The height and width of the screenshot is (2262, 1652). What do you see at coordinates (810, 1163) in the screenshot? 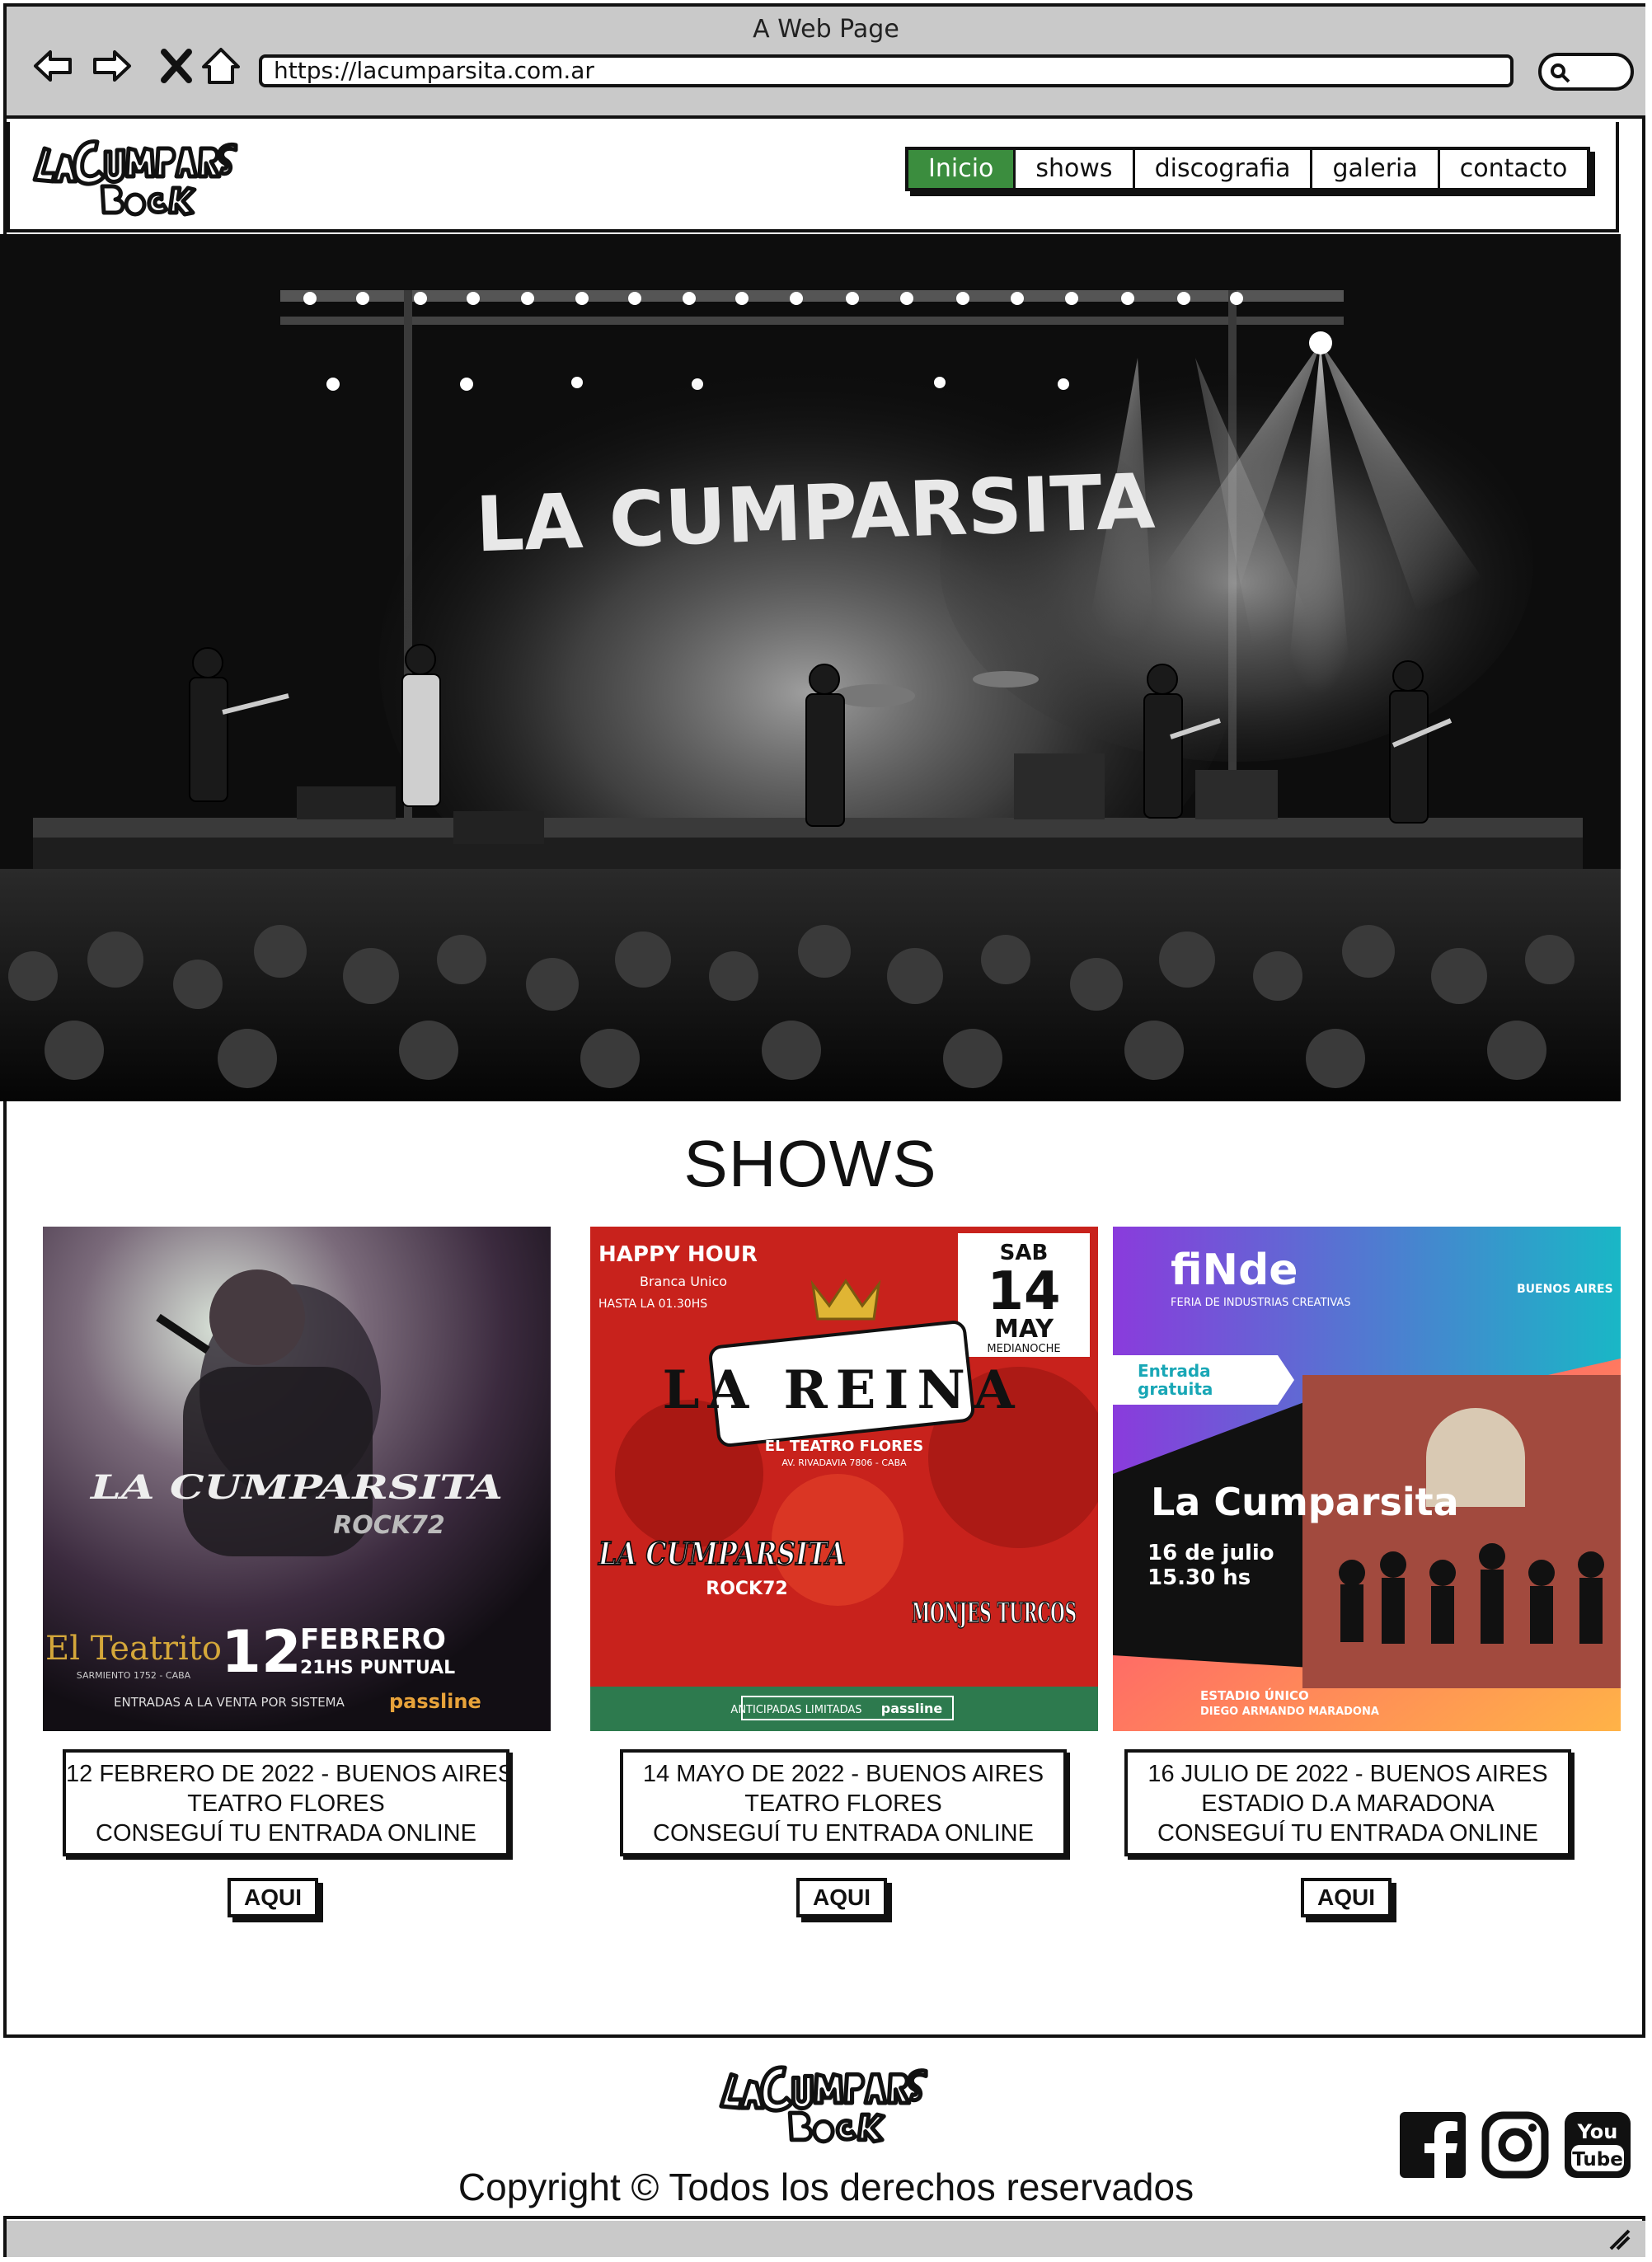
I see `shows-heading: SHOWS` at bounding box center [810, 1163].